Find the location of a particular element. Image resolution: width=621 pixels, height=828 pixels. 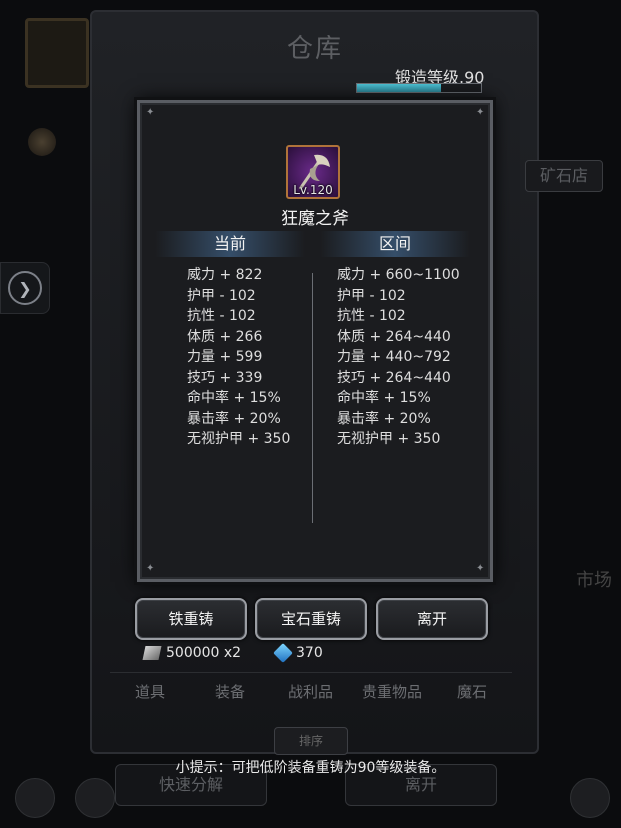

range-header: 区间 is located at coordinates (395, 244).